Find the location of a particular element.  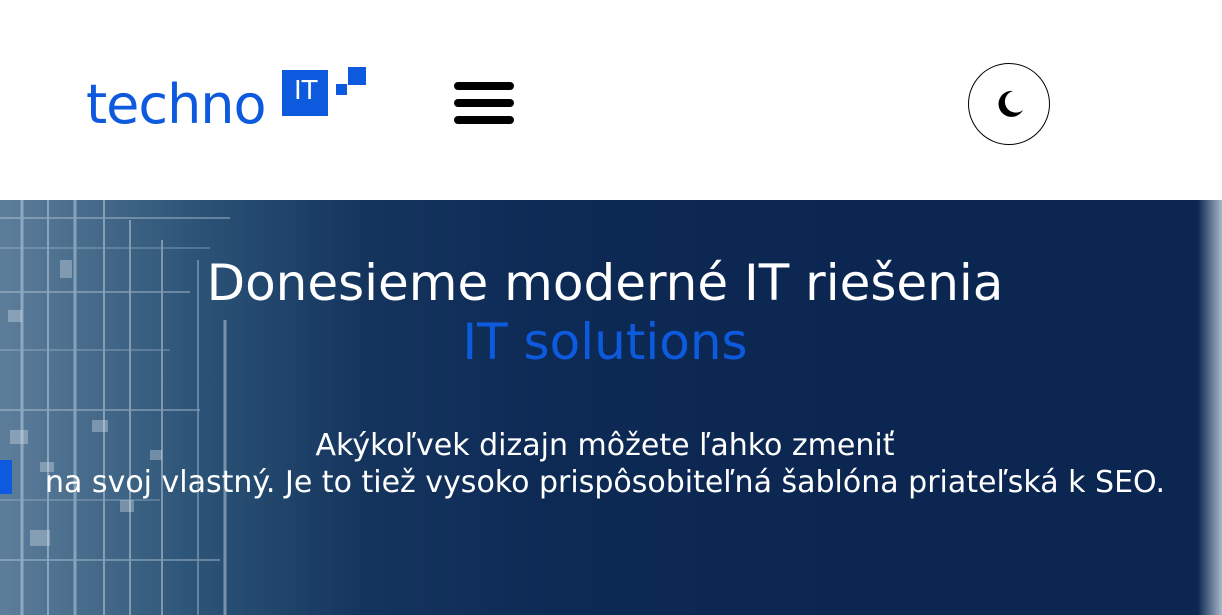

hero-description-line: Akýkoľvek dizajn môžete ľahko zmeniť is located at coordinates (605, 445).